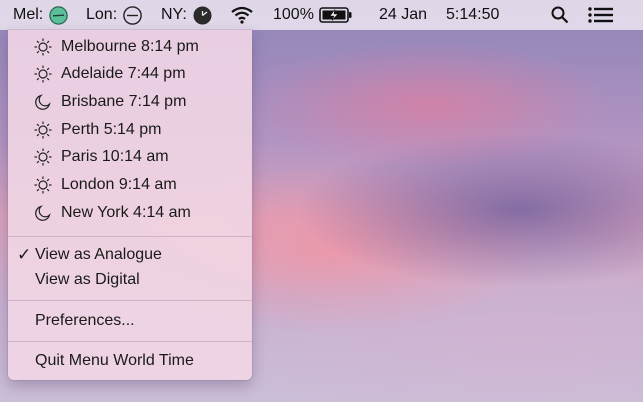  What do you see at coordinates (132, 15) in the screenshot?
I see `london-clock-icon` at bounding box center [132, 15].